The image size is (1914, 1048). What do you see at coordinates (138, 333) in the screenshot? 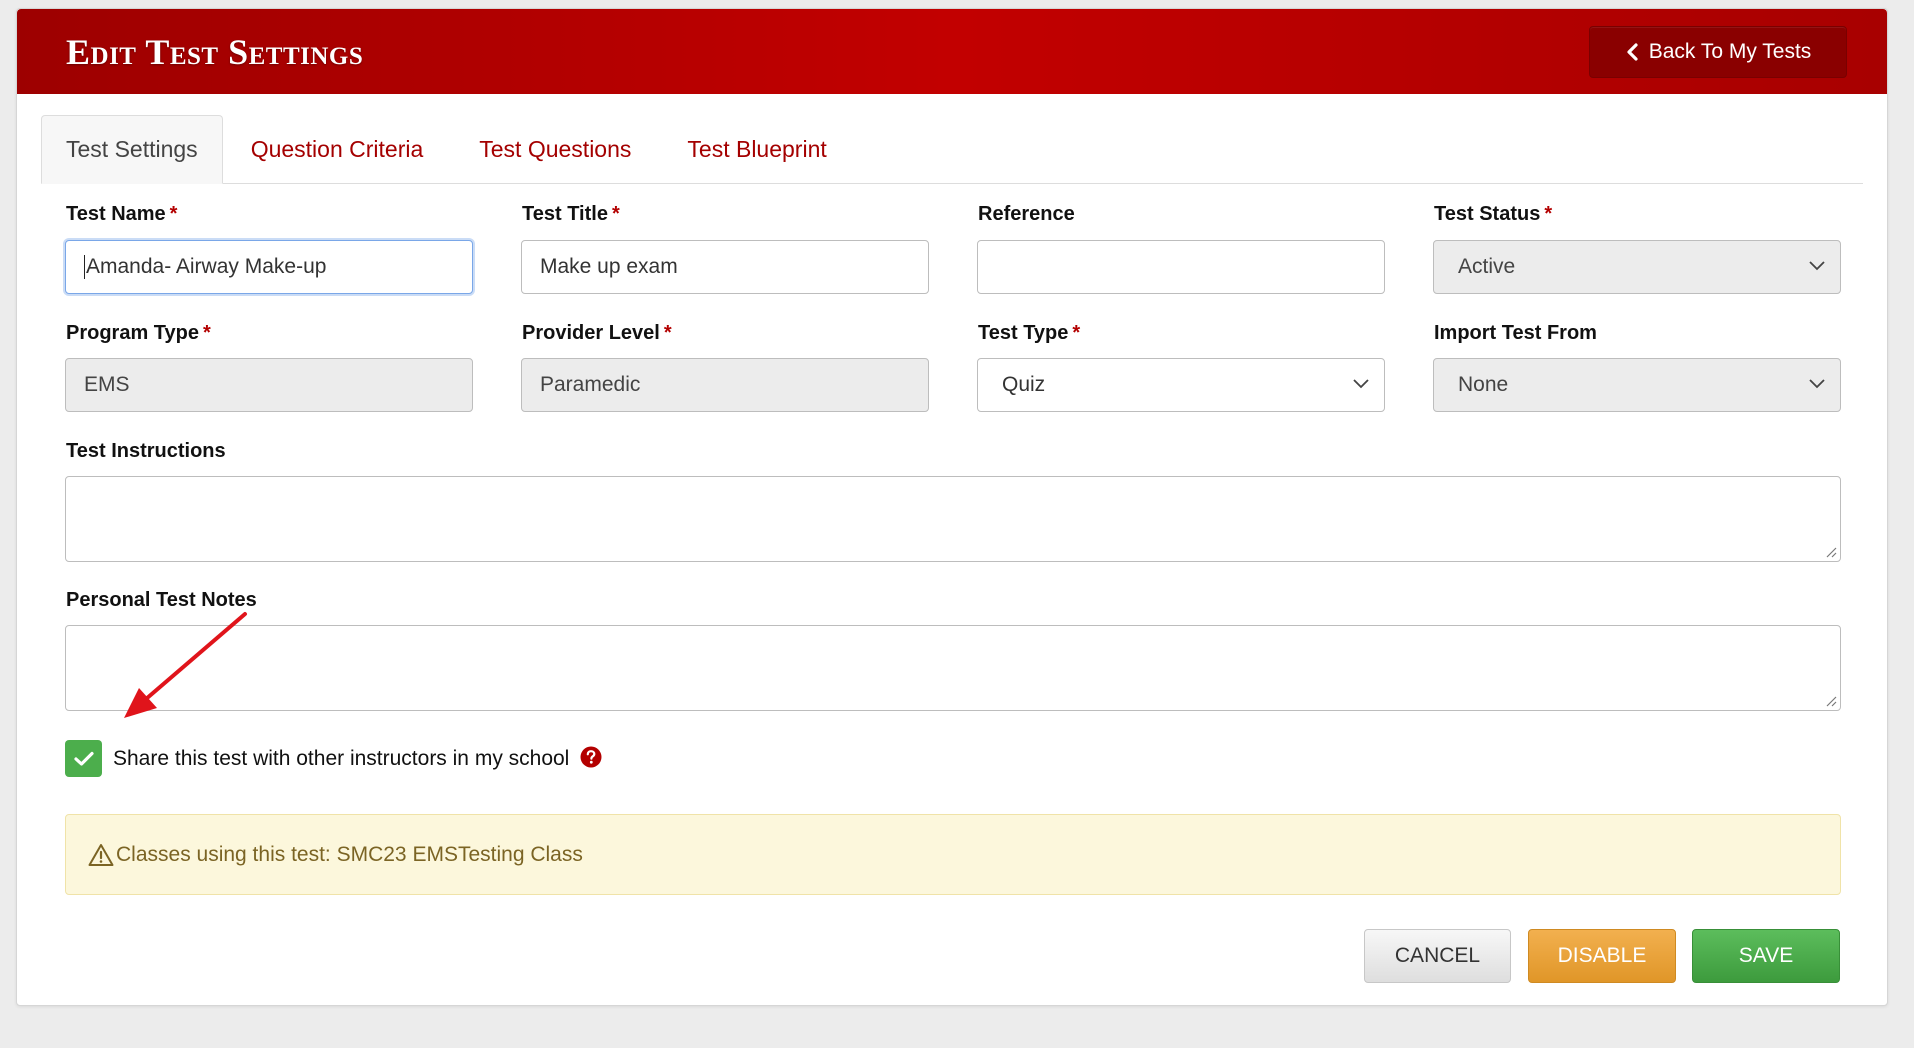
I see `program-type-label: Program Type *` at bounding box center [138, 333].